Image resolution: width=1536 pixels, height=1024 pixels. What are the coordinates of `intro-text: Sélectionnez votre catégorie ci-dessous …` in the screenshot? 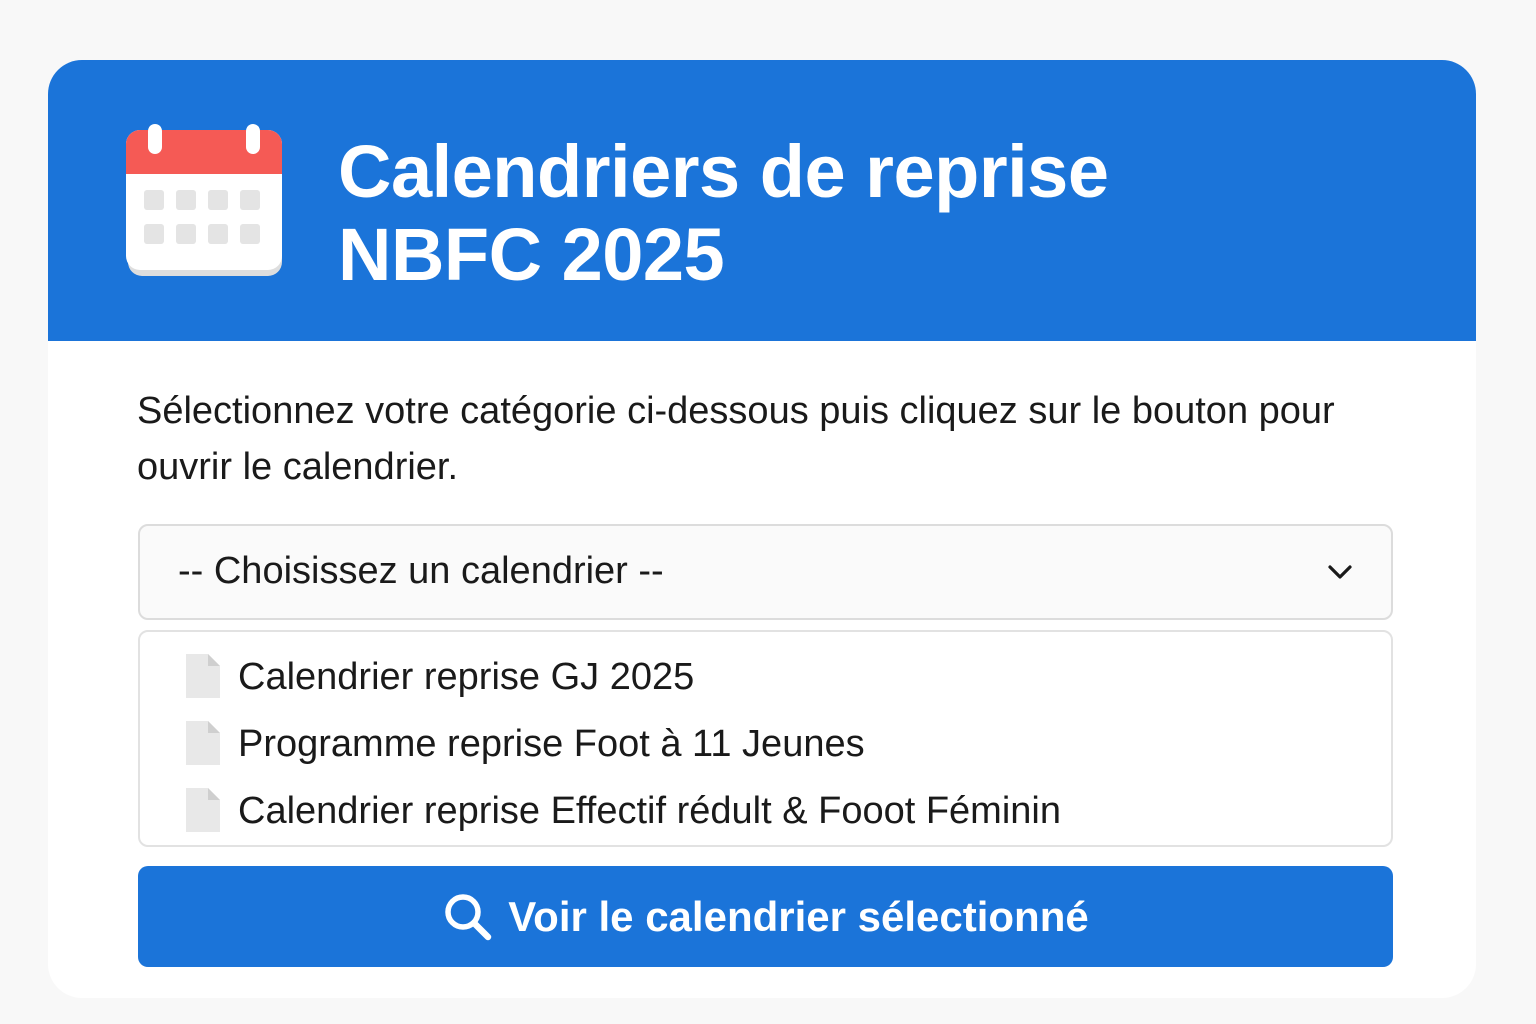 It's located at (736, 439).